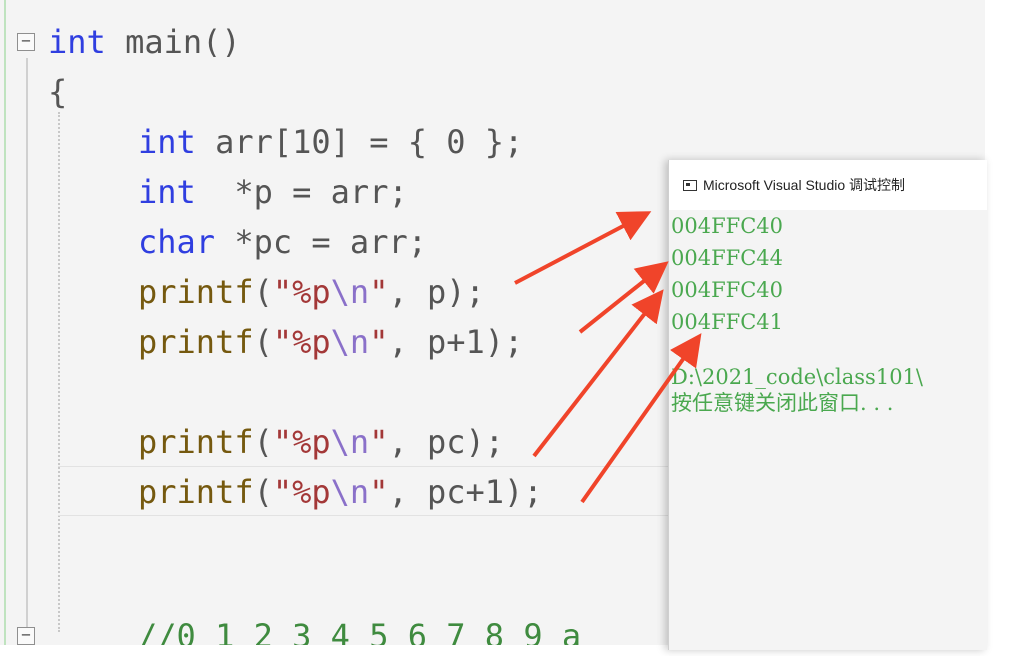 The width and height of the screenshot is (1019, 656). I want to click on code-line-printf-p: printf("%p\n", p);, so click(311, 292).